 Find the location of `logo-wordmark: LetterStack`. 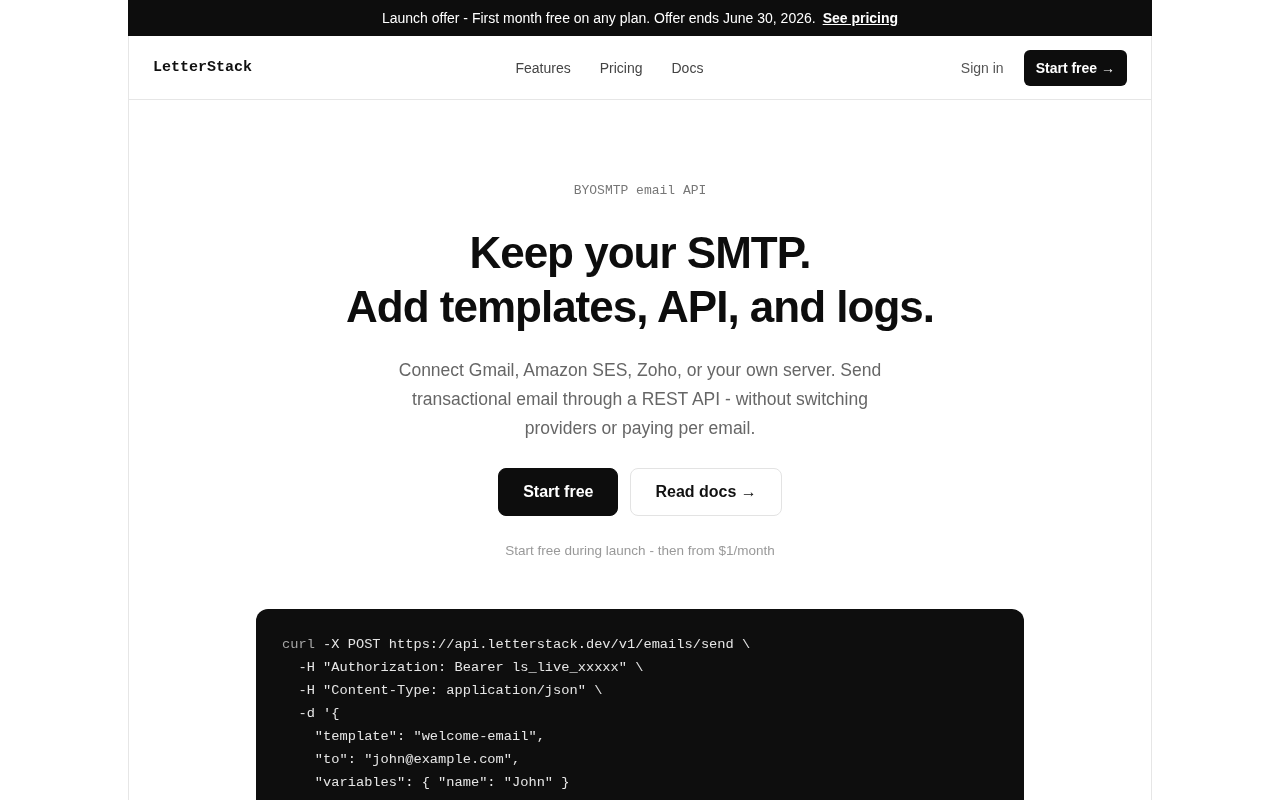

logo-wordmark: LetterStack is located at coordinates (203, 67).